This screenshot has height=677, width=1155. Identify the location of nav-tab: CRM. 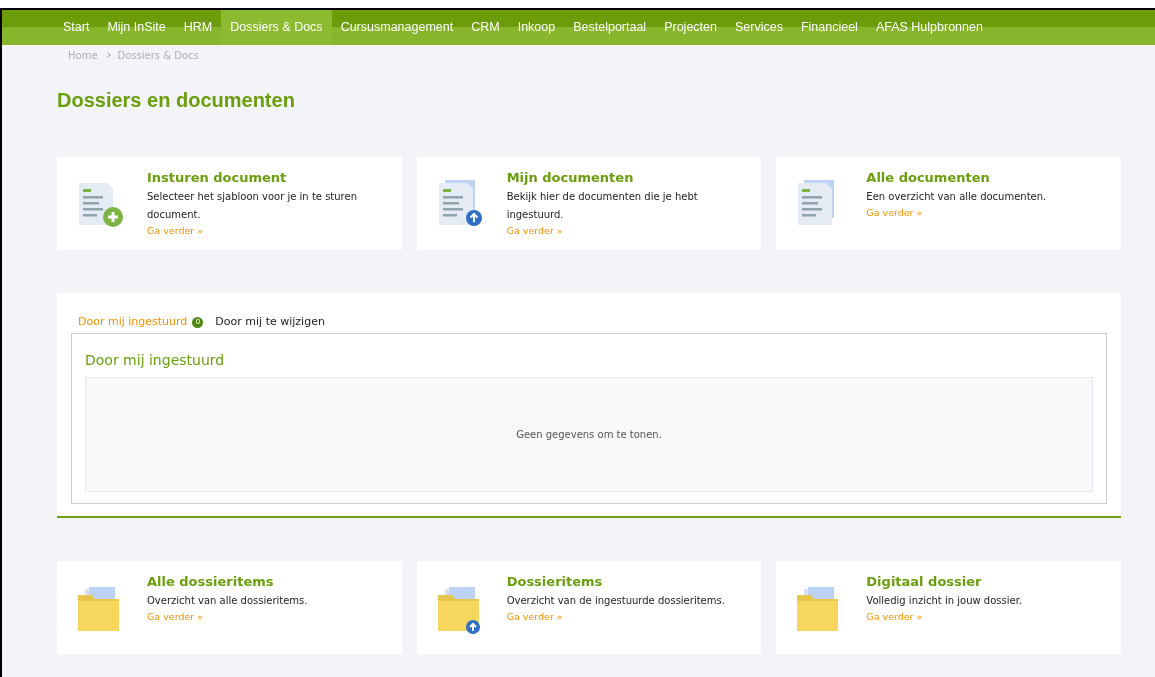
(485, 27).